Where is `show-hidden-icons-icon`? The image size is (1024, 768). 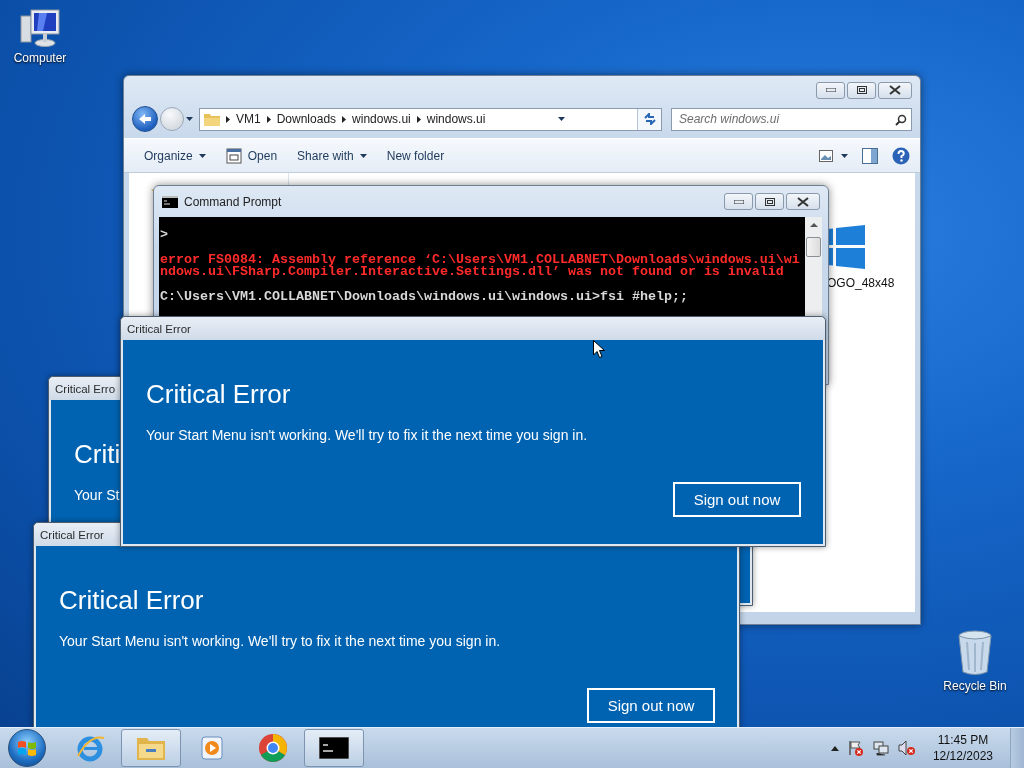 show-hidden-icons-icon is located at coordinates (834, 748).